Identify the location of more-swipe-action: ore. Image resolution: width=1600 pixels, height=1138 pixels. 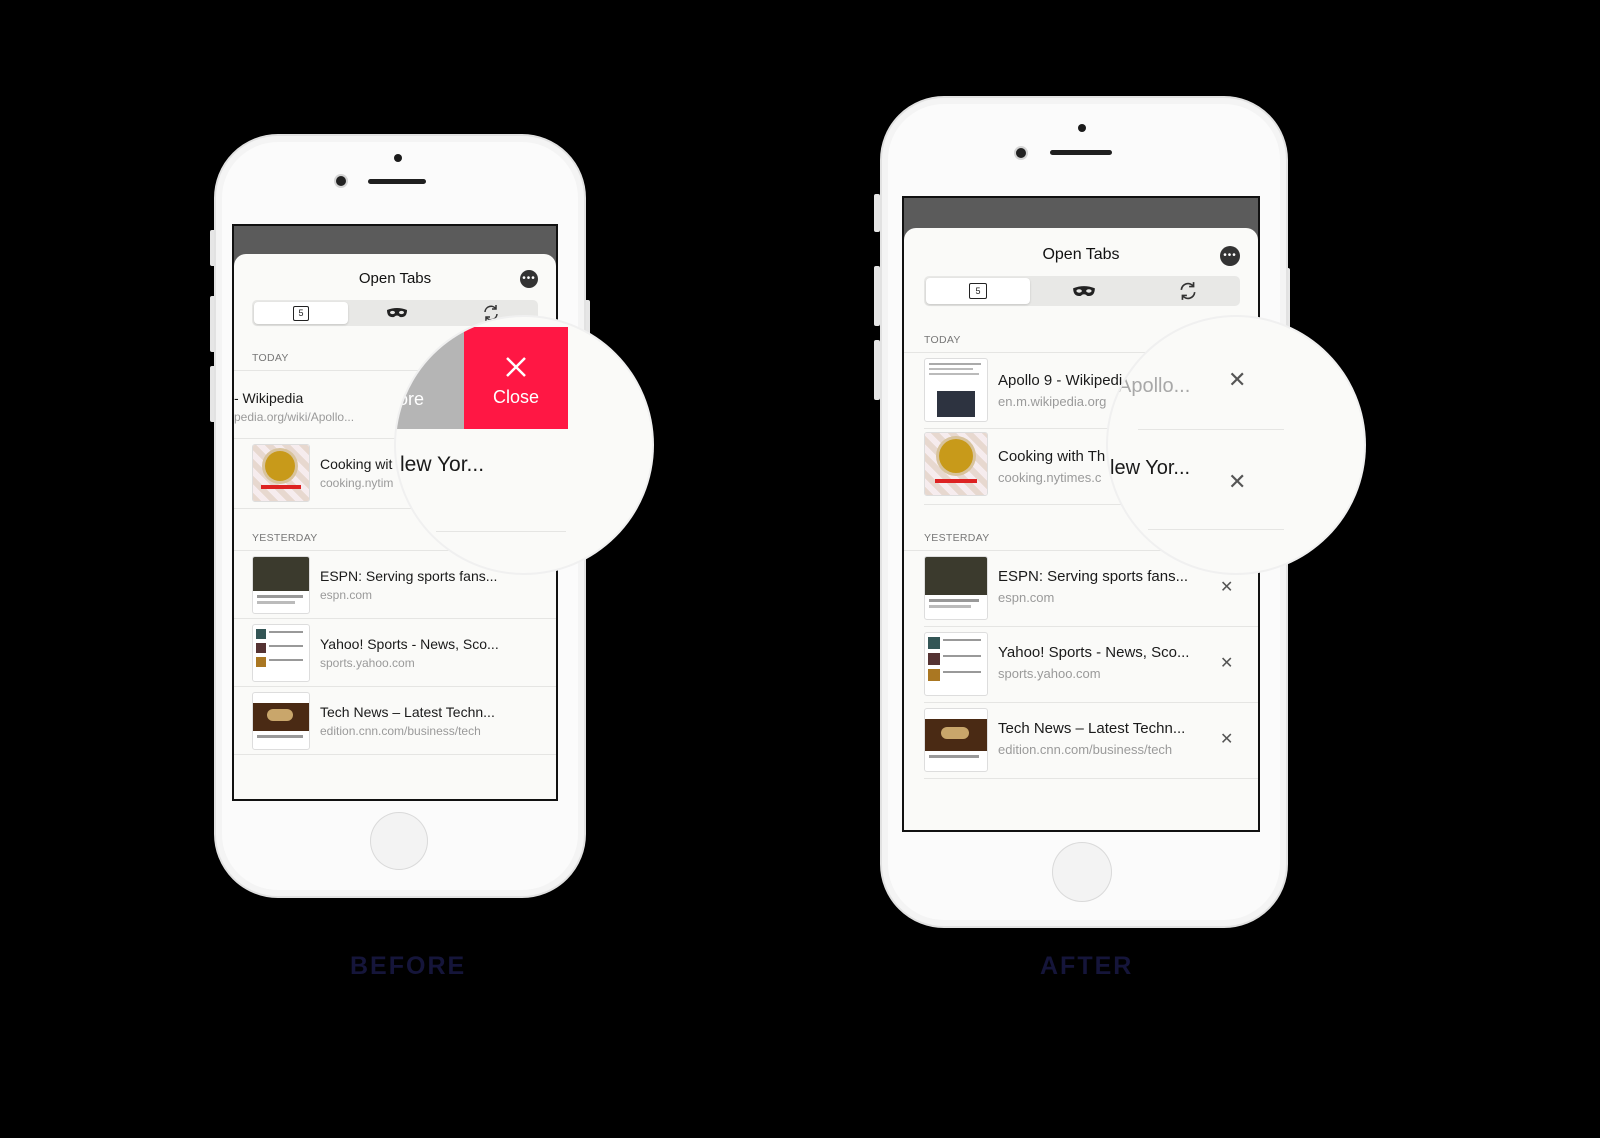
(430, 378).